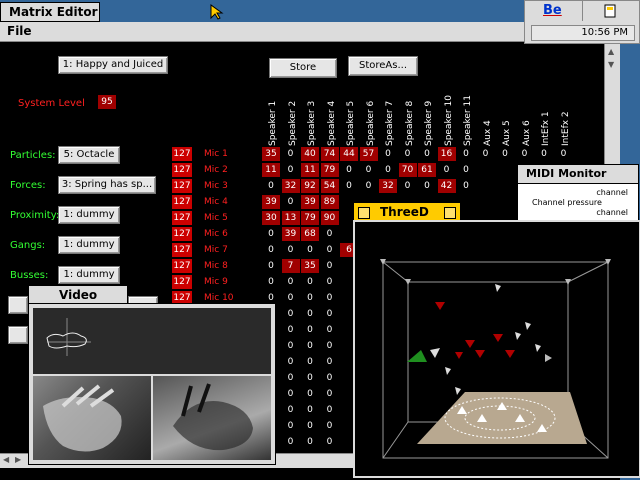  I want to click on matrix-cell: 92, so click(310, 186).